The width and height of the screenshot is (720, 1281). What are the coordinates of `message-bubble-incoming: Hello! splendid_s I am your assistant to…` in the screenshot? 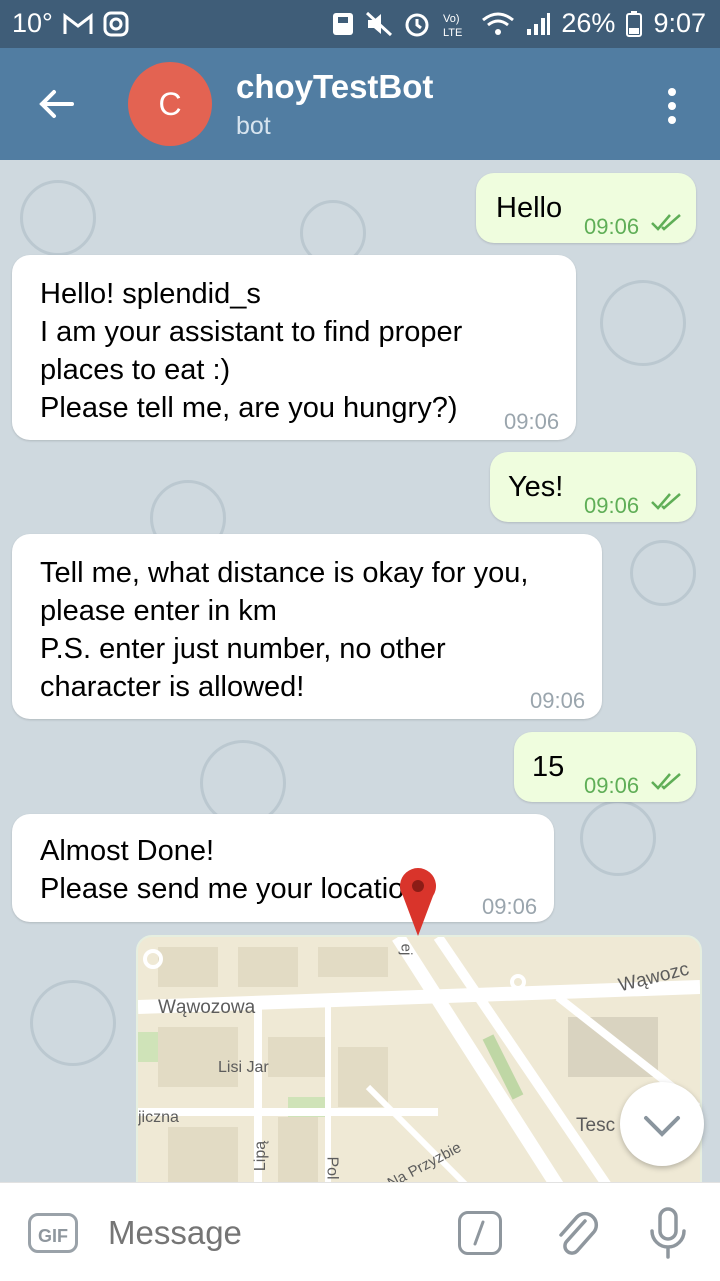 It's located at (294, 347).